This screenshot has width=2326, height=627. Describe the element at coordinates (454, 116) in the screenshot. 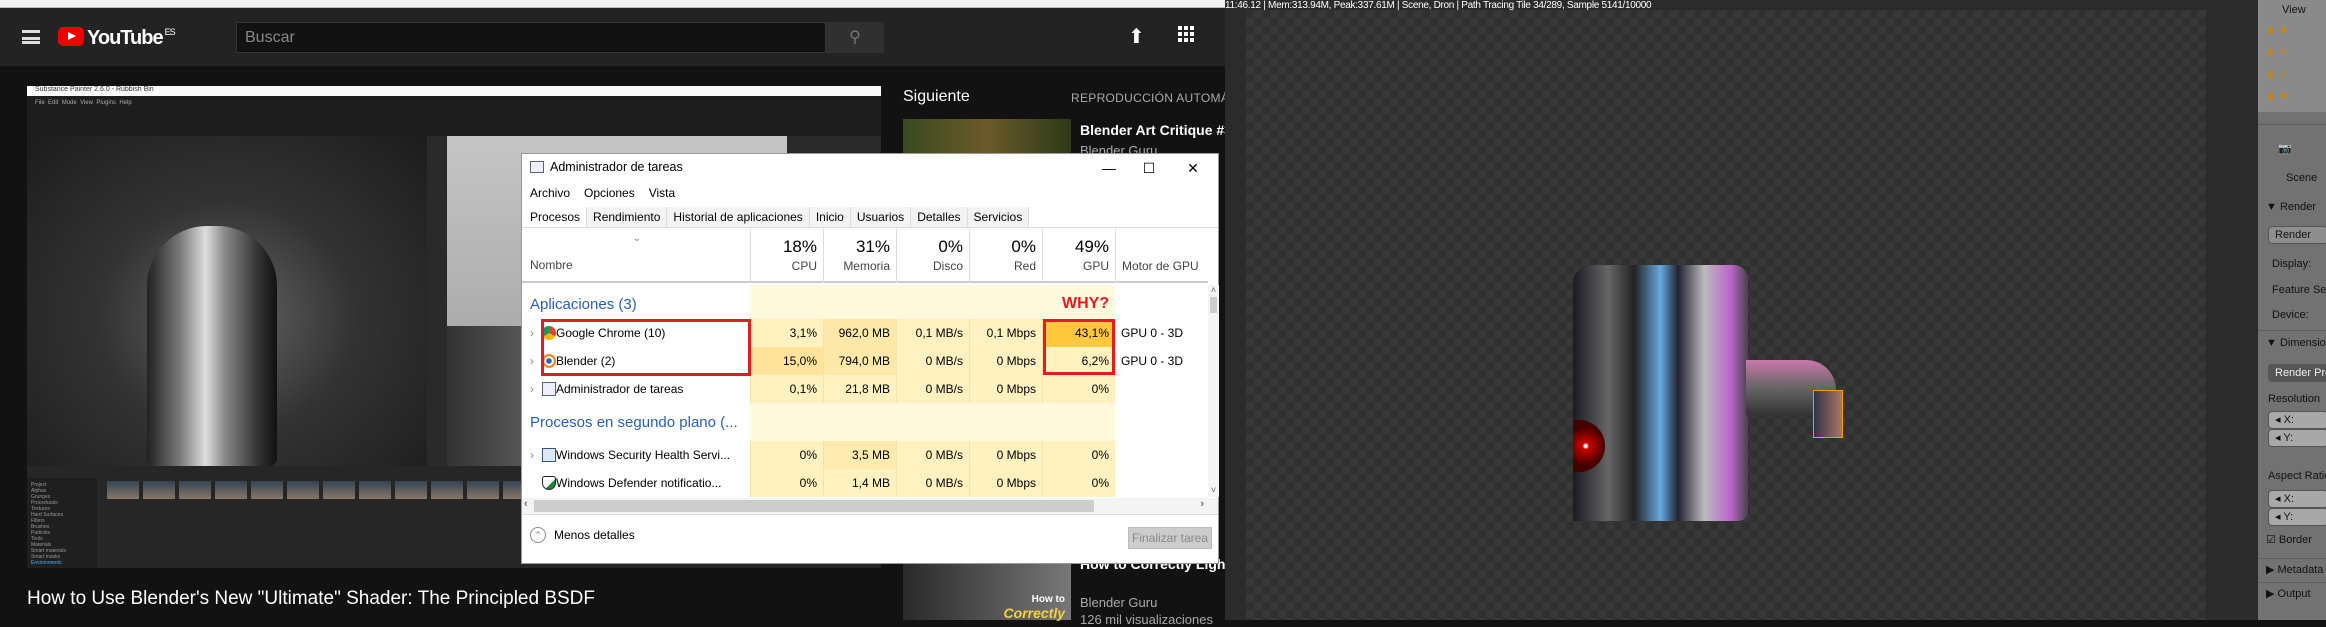

I see `video-app-menu: File Edit Mode View Plugins Help` at that location.